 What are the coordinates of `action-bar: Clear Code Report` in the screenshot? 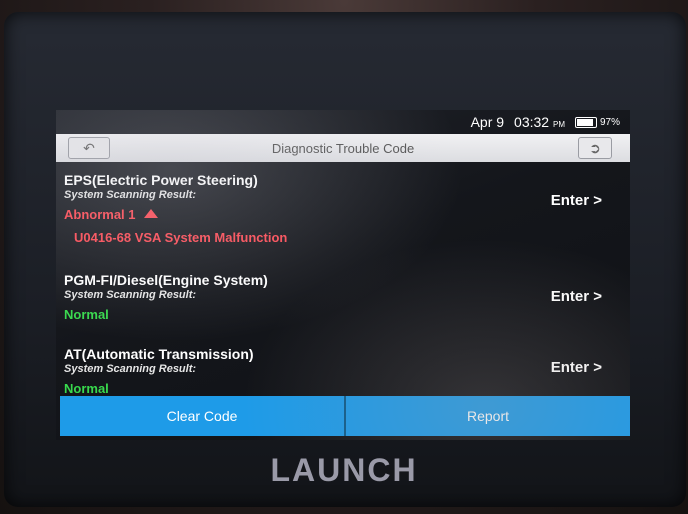 It's located at (345, 416).